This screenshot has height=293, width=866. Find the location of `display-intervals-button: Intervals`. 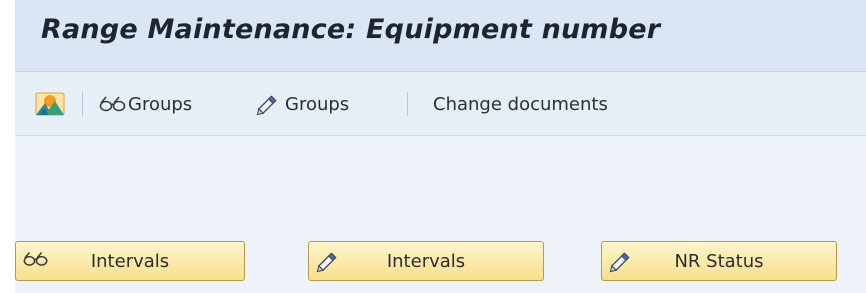

display-intervals-button: Intervals is located at coordinates (130, 261).